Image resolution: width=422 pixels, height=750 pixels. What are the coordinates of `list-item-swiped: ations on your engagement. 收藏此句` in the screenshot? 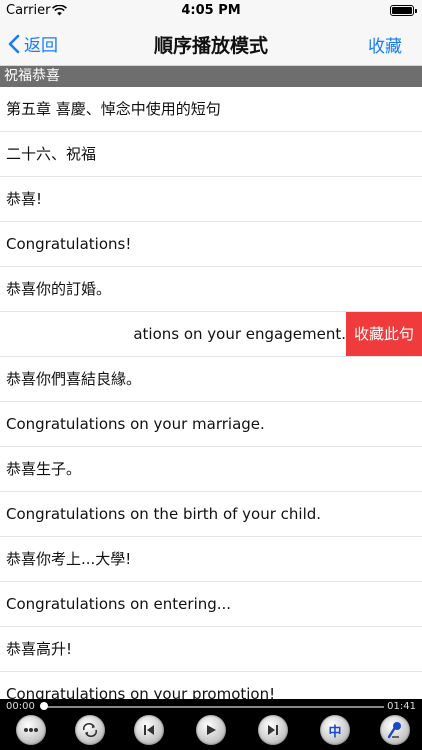 It's located at (211, 334).